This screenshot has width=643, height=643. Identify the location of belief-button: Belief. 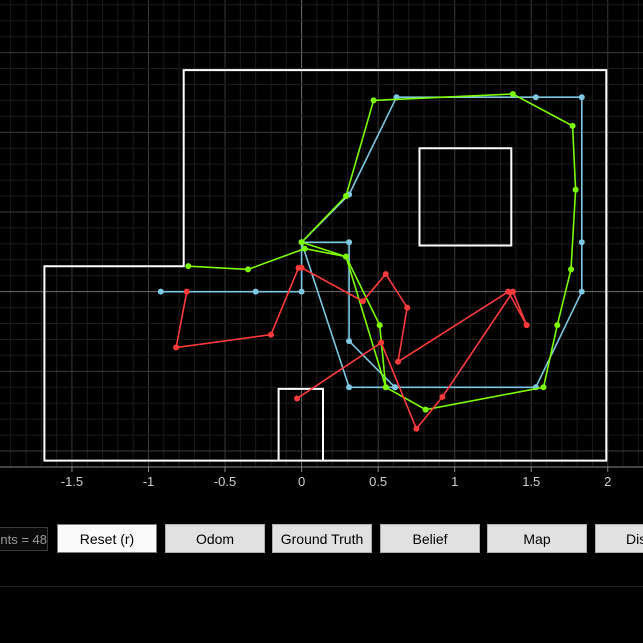
(430, 538).